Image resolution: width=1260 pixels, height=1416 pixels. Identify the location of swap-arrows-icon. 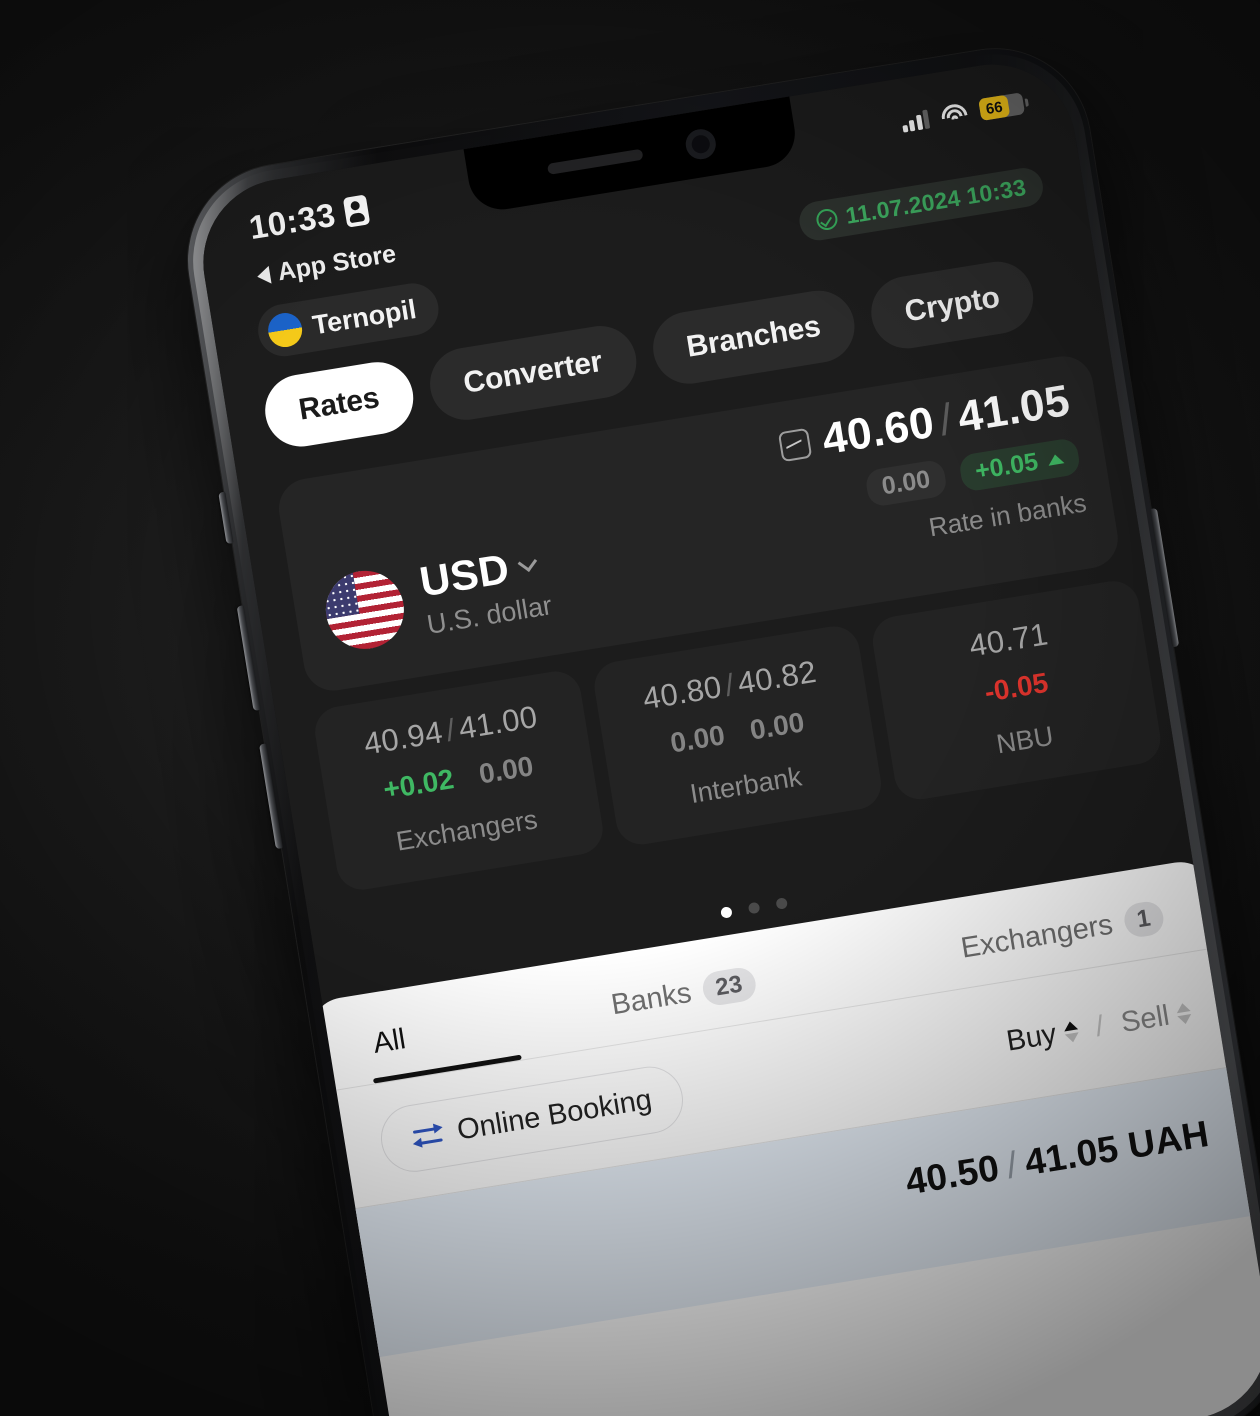
(427, 1136).